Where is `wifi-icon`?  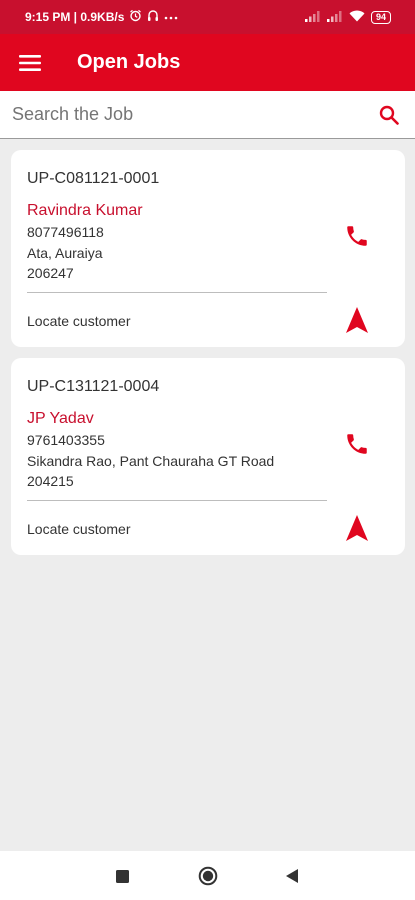 wifi-icon is located at coordinates (357, 17).